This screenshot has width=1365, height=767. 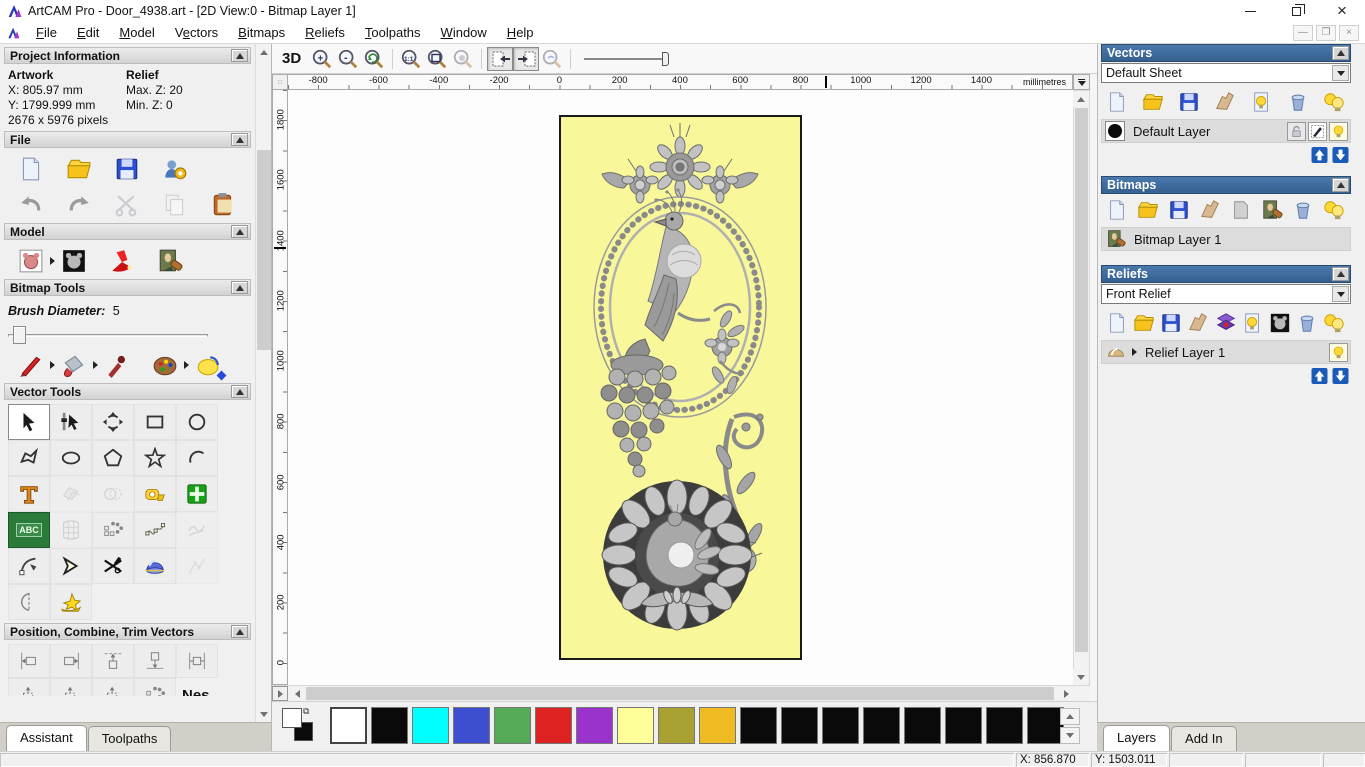 What do you see at coordinates (175, 169) in the screenshot?
I see `model-wizard-icon` at bounding box center [175, 169].